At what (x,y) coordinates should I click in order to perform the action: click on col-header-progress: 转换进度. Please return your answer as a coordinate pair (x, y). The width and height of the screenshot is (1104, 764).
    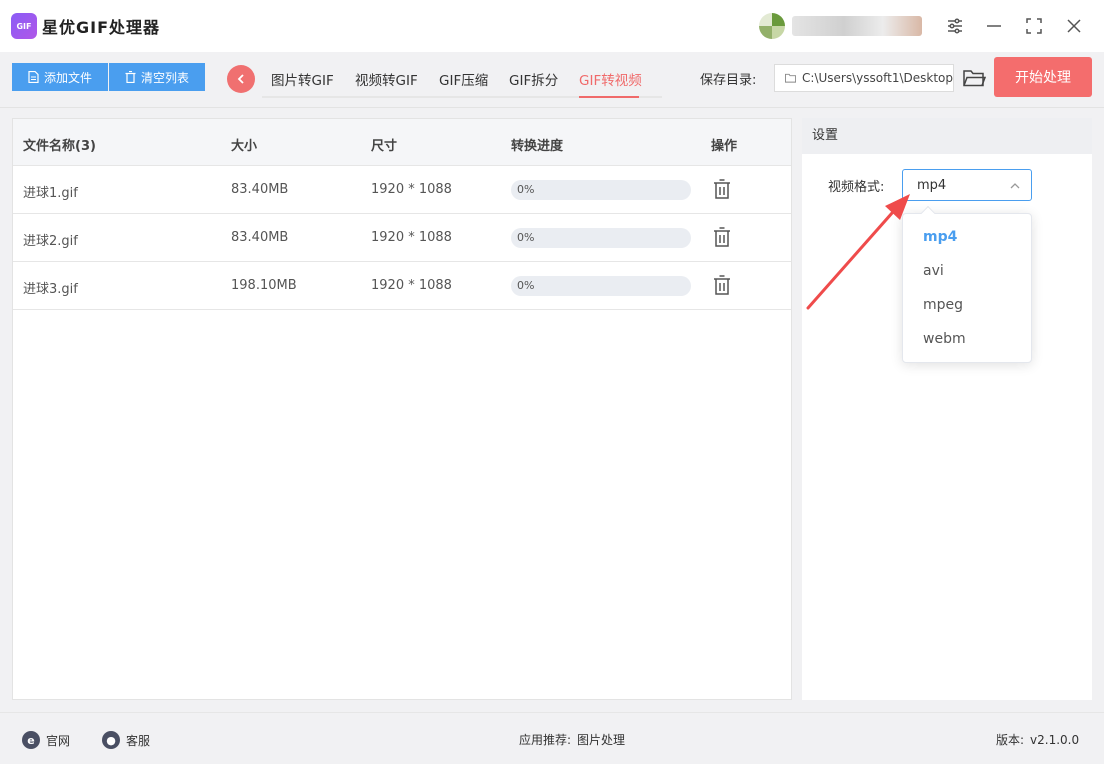
    Looking at the image, I should click on (537, 146).